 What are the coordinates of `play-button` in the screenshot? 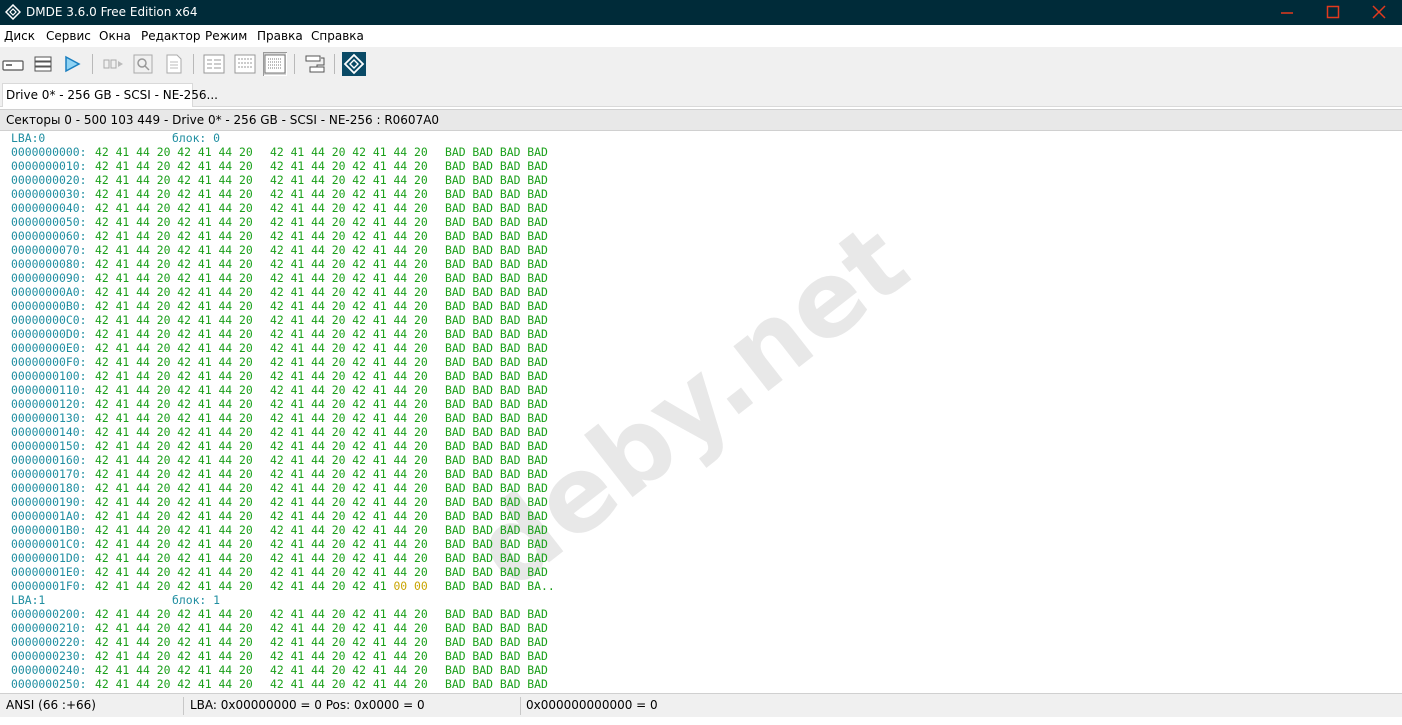 It's located at (72, 64).